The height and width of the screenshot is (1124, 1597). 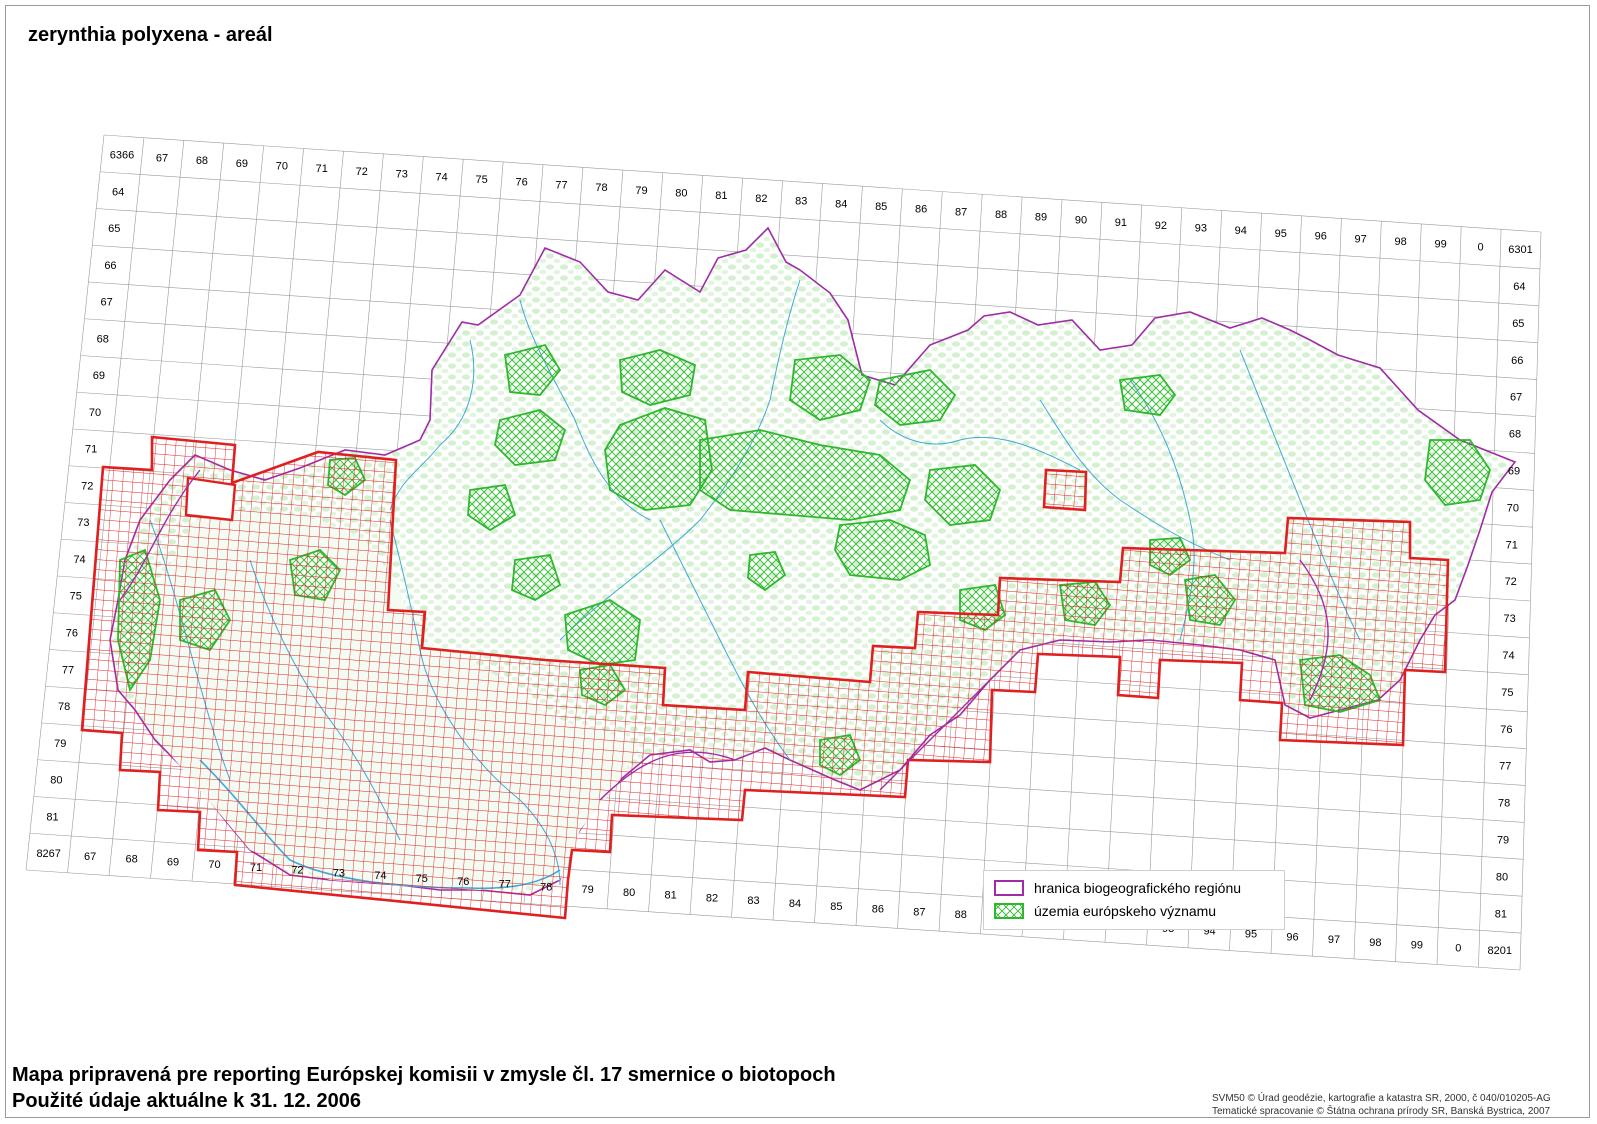 I want to click on grid-label-bottom: 99, so click(x=1417, y=946).